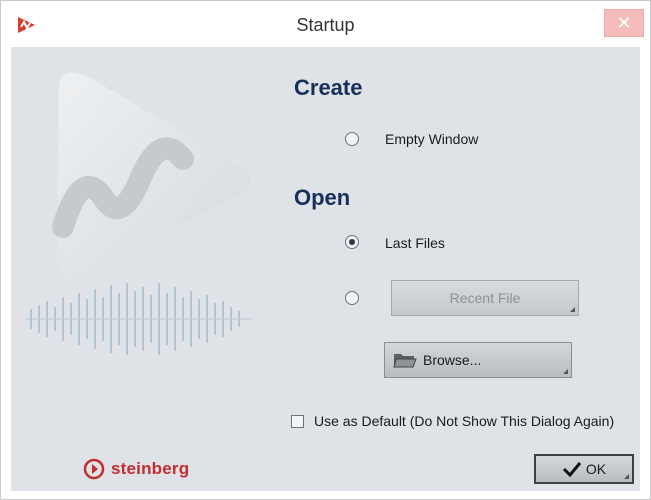 The height and width of the screenshot is (500, 651). What do you see at coordinates (150, 468) in the screenshot?
I see `steinberg-logo-text: steinberg` at bounding box center [150, 468].